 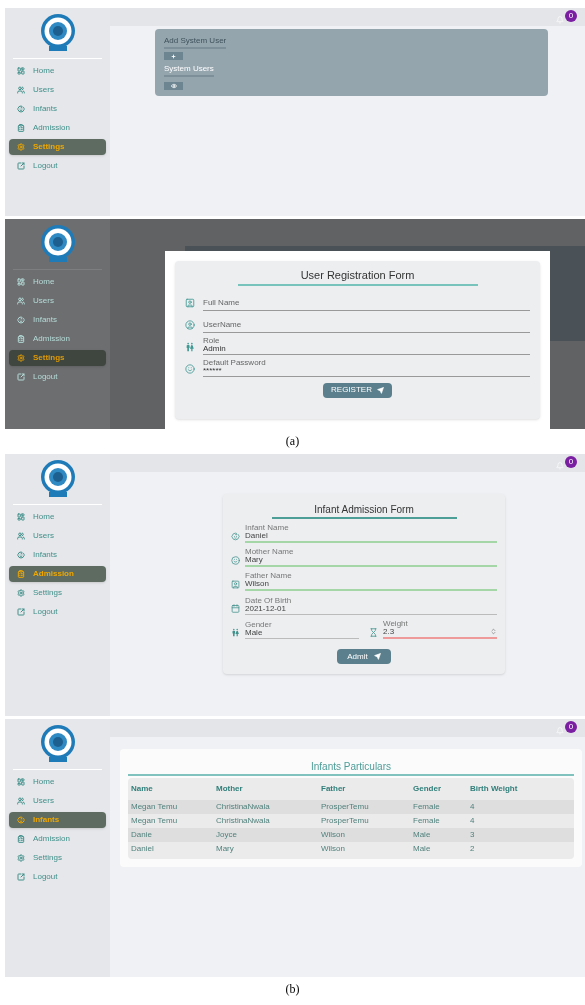 I want to click on input-field: Mother Name Mary, so click(x=371, y=557).